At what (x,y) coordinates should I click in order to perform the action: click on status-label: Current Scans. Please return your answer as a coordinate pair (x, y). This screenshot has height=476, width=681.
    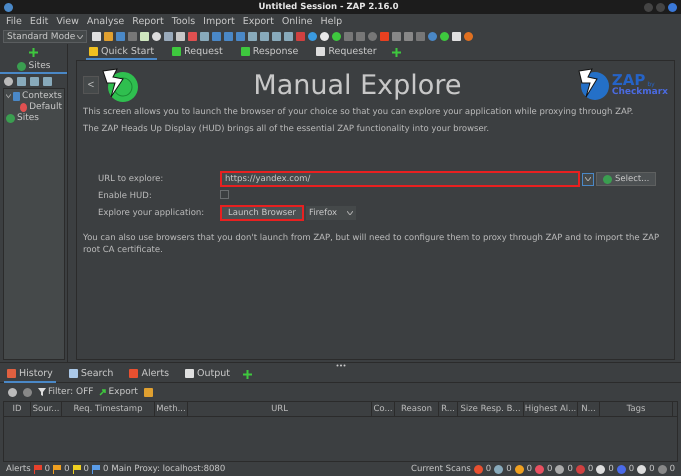
    Looking at the image, I should click on (441, 469).